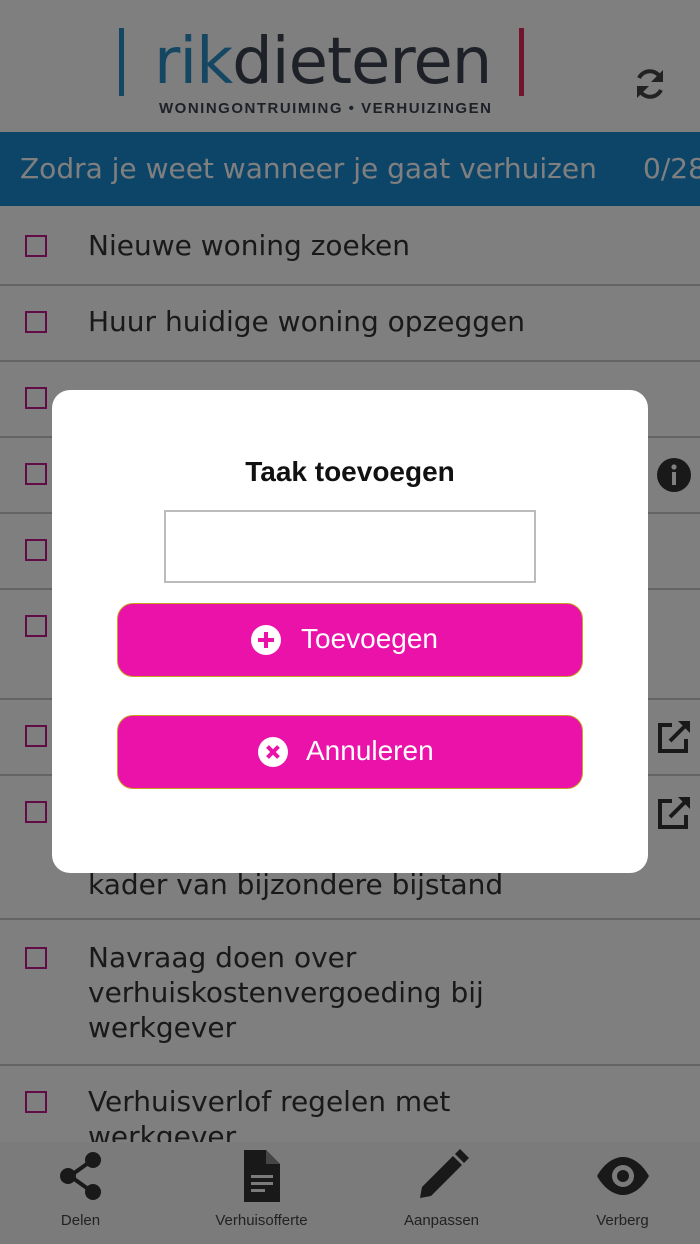  What do you see at coordinates (350, 546) in the screenshot?
I see `task-name-input` at bounding box center [350, 546].